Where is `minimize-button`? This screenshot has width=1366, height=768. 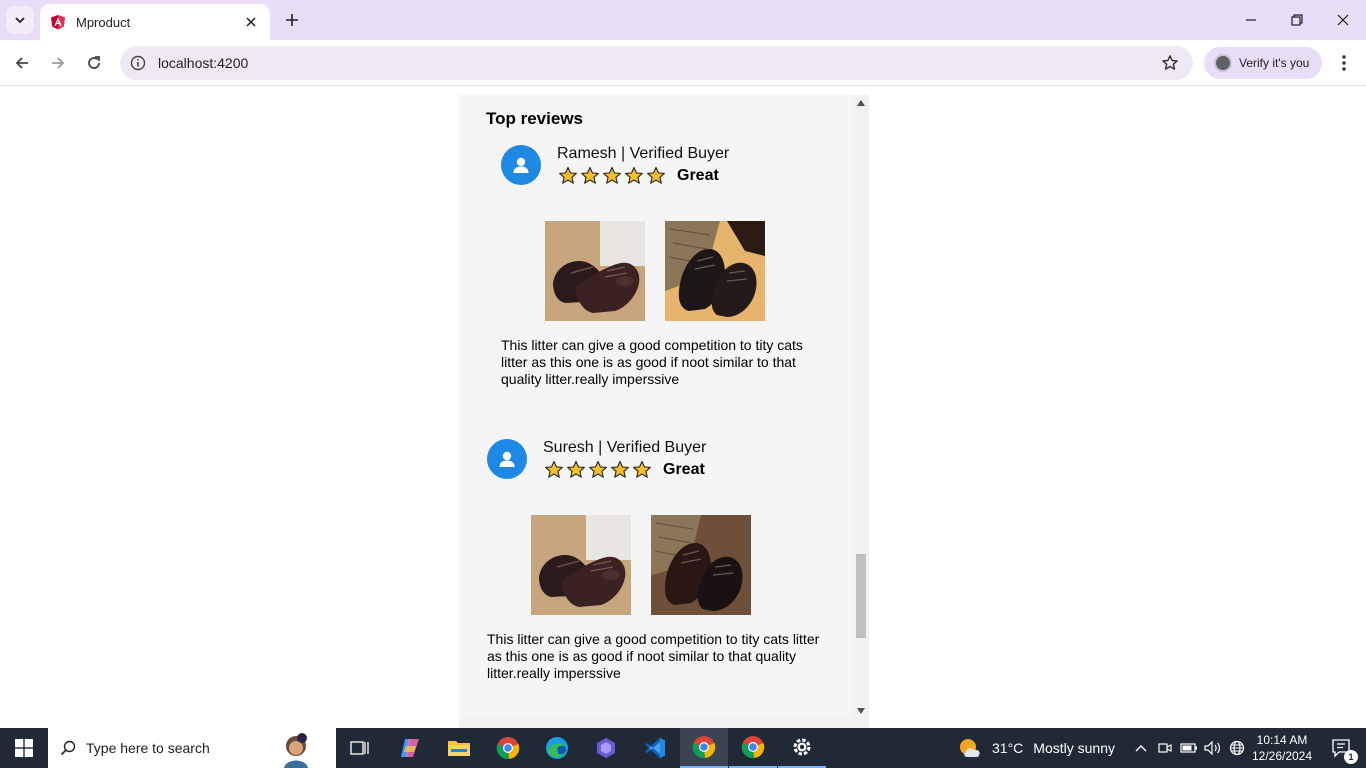 minimize-button is located at coordinates (1251, 20).